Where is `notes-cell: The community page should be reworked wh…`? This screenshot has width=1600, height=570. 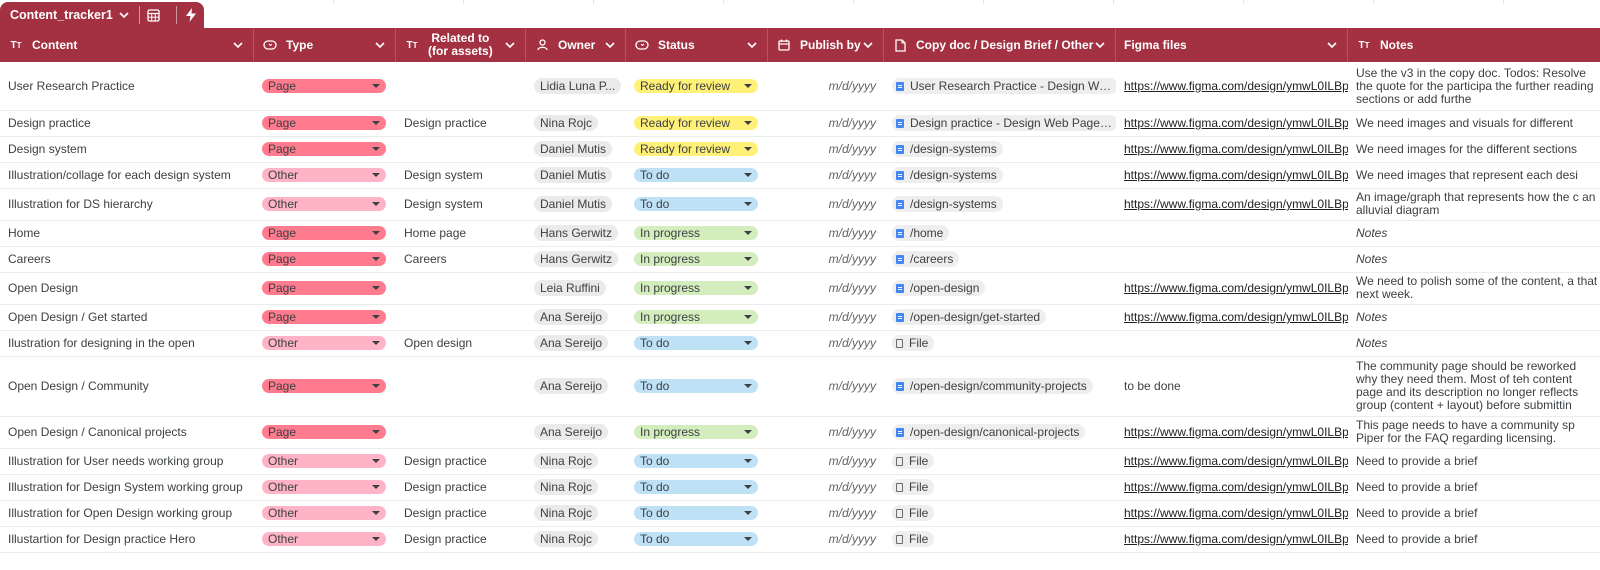 notes-cell: The community page should be reworked wh… is located at coordinates (1474, 386).